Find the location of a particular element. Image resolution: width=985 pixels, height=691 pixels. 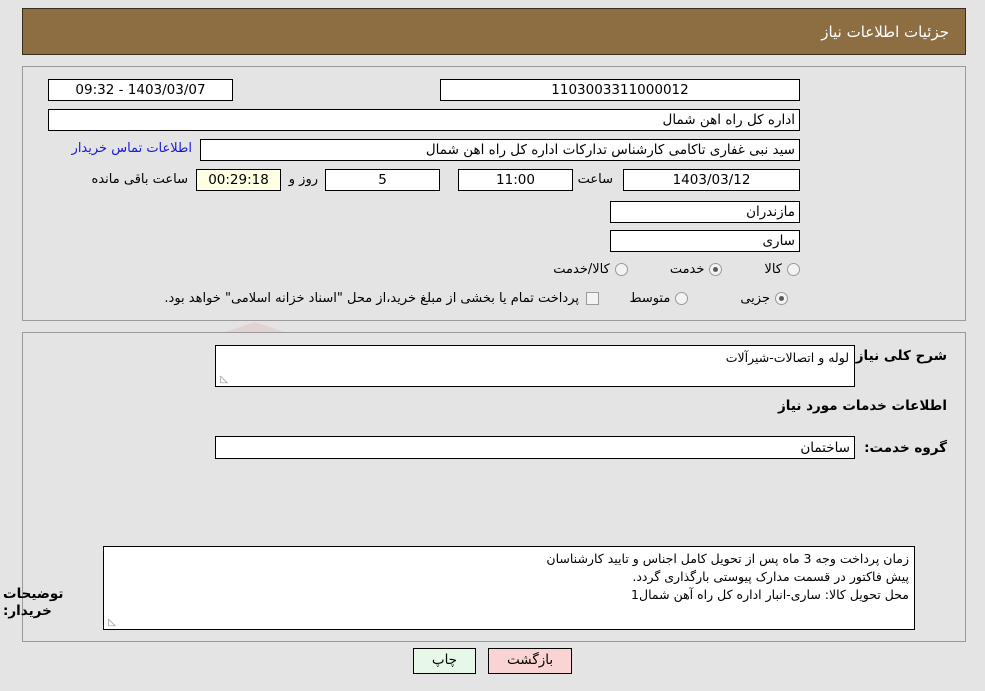

city-value: ساری is located at coordinates (705, 241).